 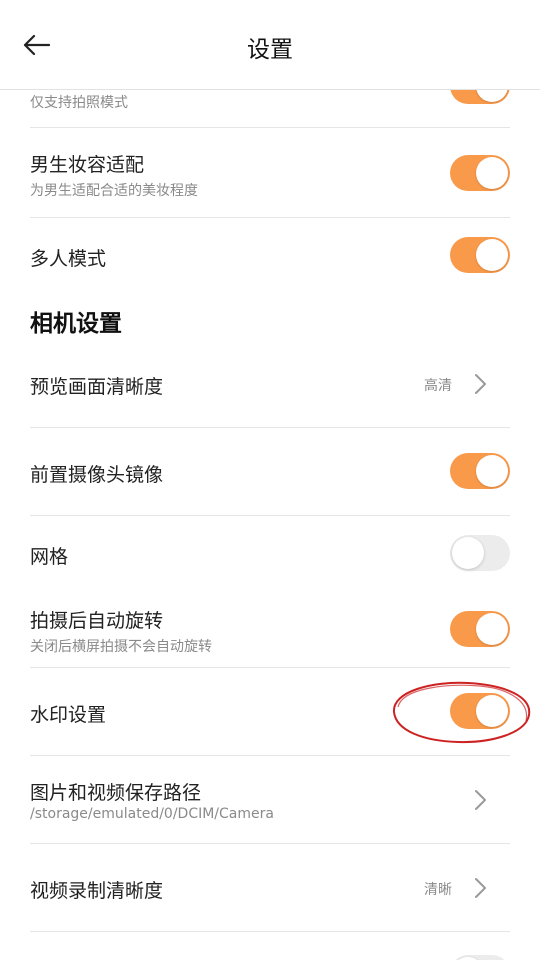 What do you see at coordinates (270, 173) in the screenshot?
I see `setting-row-male-makeup: 男生妆容适配 为男生适配合适的美妆程度` at bounding box center [270, 173].